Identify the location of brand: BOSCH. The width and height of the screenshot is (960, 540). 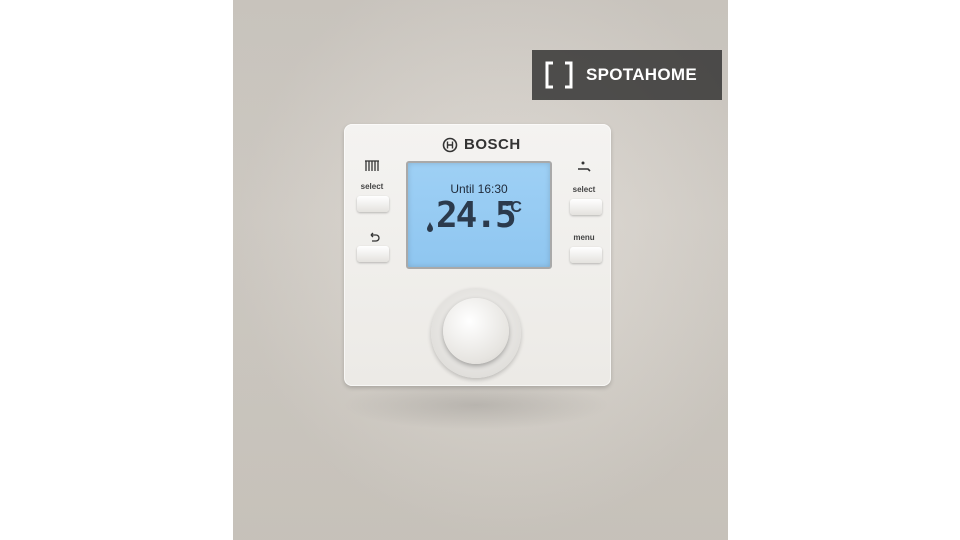
(481, 144).